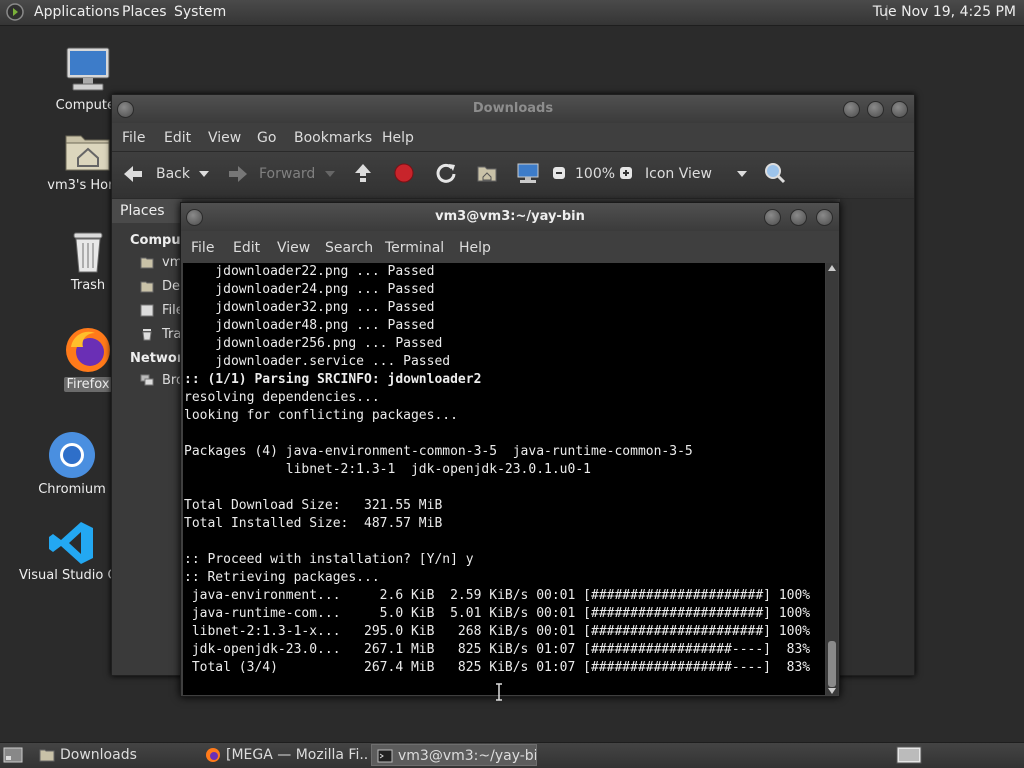  What do you see at coordinates (832, 268) in the screenshot?
I see `scroll-up-arrow-icon` at bounding box center [832, 268].